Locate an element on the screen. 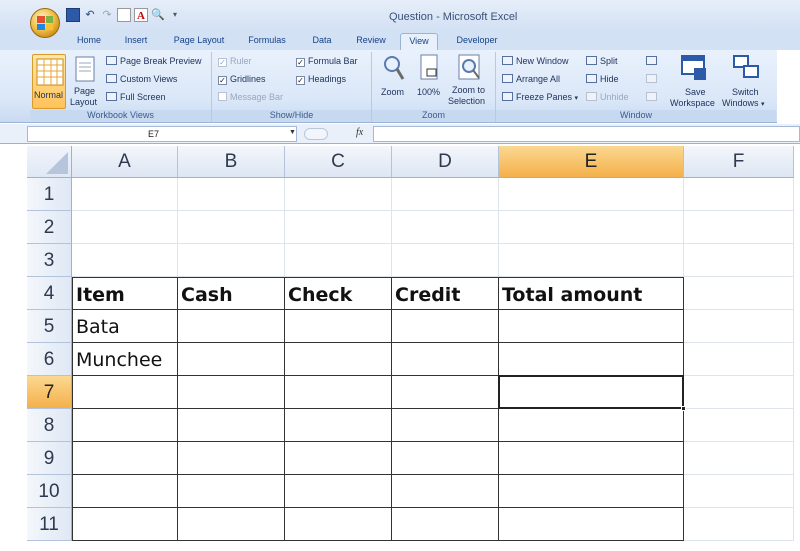 The width and height of the screenshot is (800, 551). cell-e3 is located at coordinates (591, 260).